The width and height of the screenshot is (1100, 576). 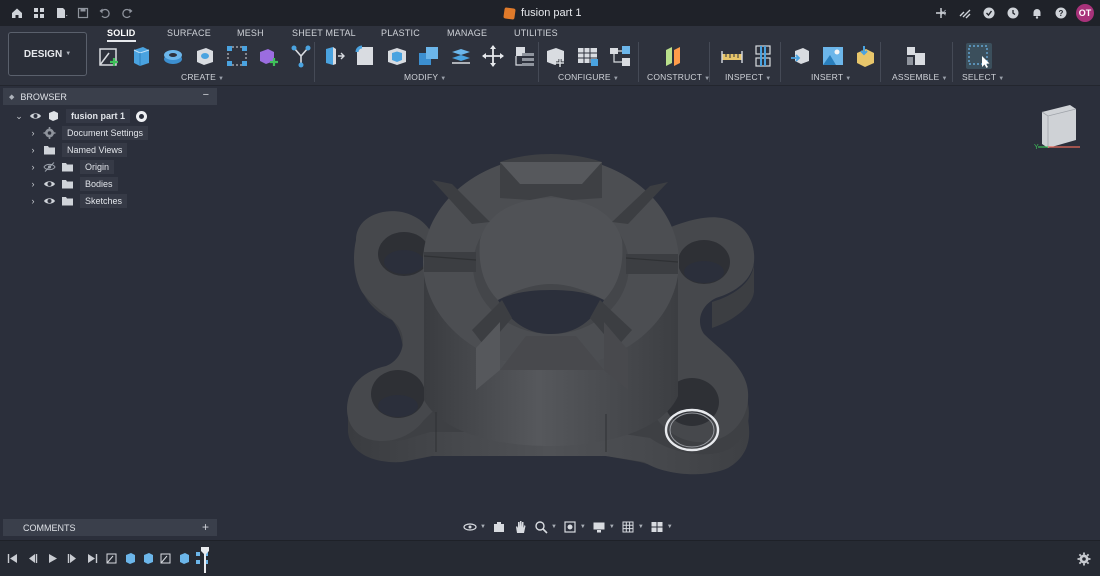 I want to click on modify-group-label: MODIFY ▼, so click(x=425, y=77).